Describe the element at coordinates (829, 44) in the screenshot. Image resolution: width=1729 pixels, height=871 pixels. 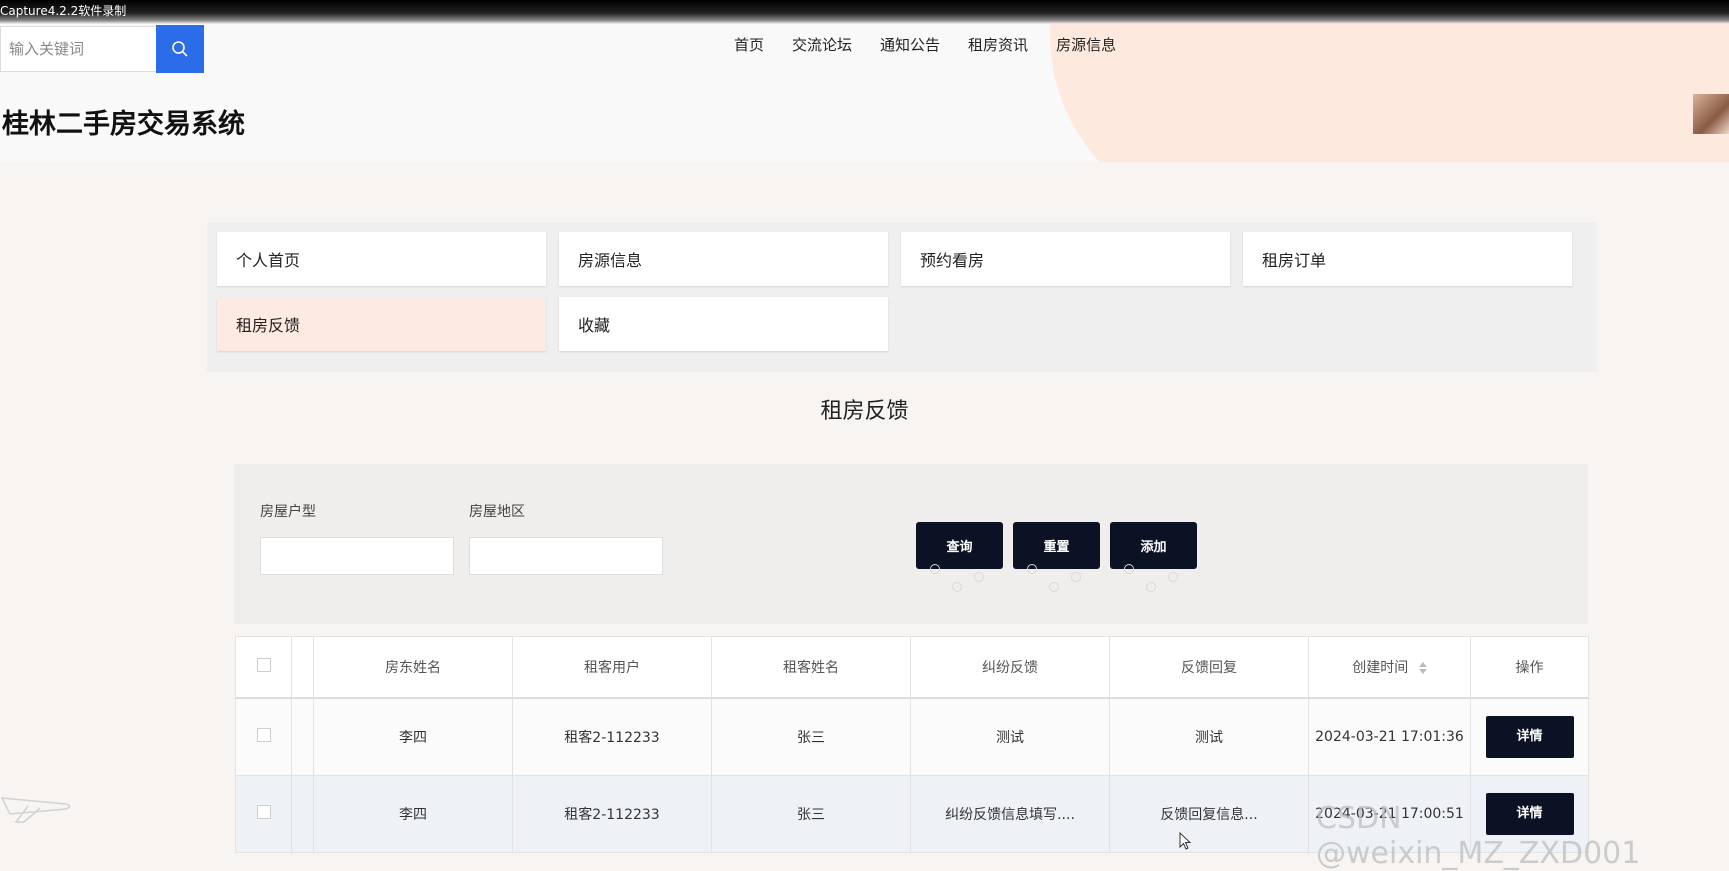
I see `nav-forum: 交流论坛` at that location.